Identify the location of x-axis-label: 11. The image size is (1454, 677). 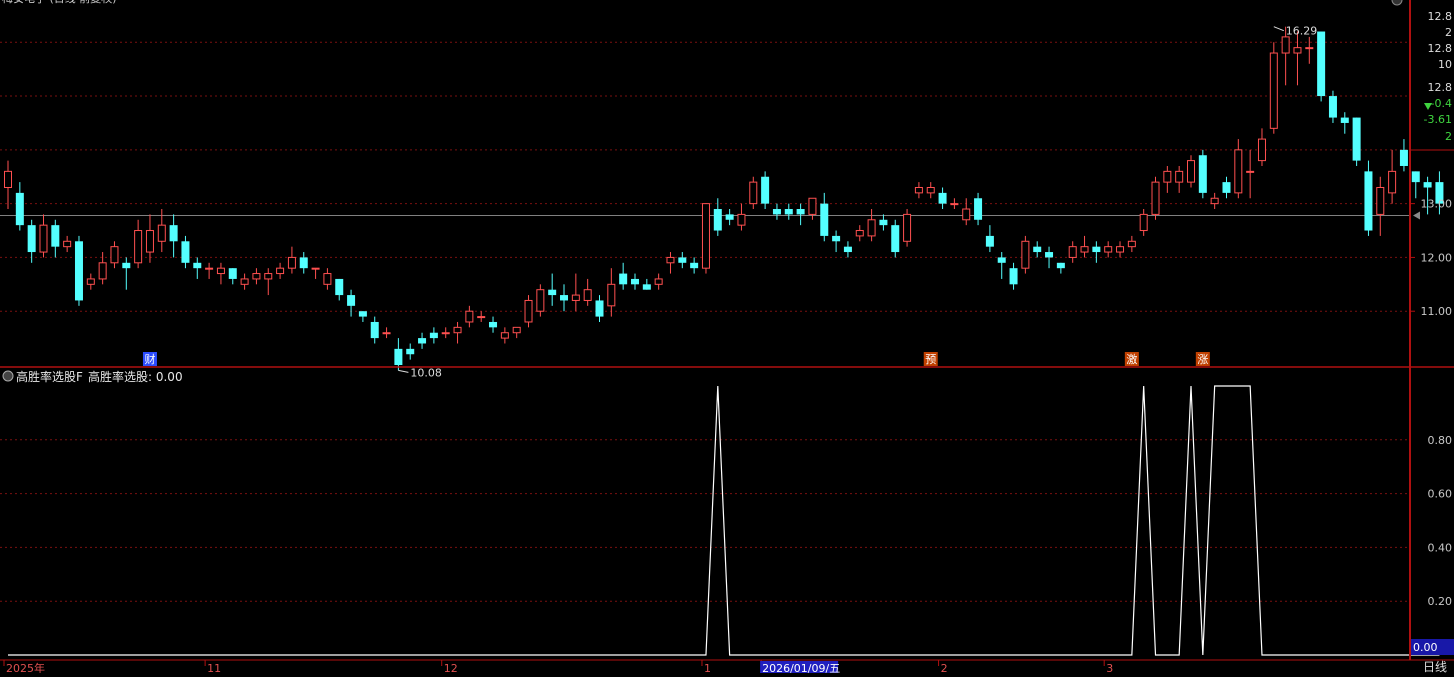
(214, 667).